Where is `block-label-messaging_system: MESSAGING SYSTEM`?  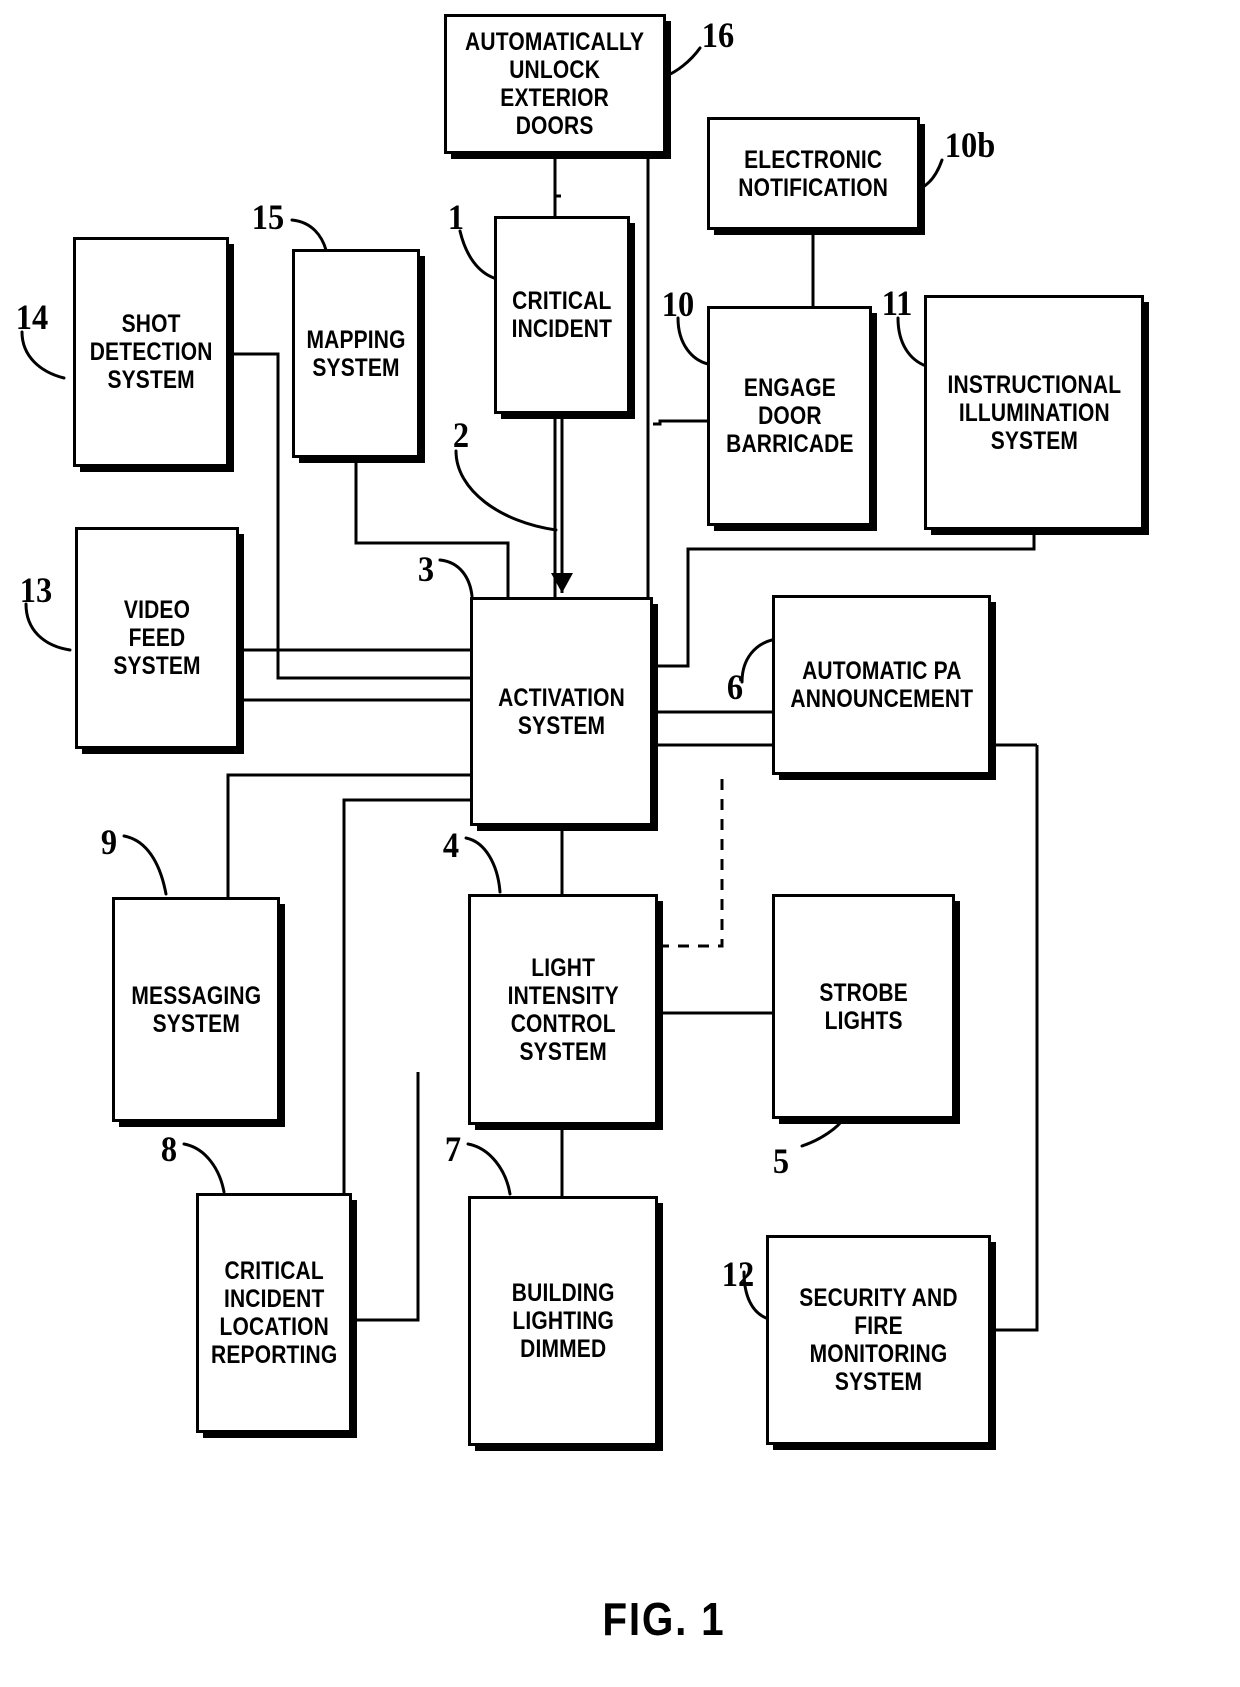 block-label-messaging_system: MESSAGING SYSTEM is located at coordinates (196, 1009).